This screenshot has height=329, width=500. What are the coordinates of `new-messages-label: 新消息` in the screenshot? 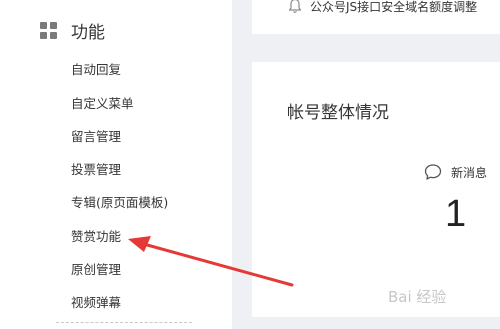 It's located at (469, 173).